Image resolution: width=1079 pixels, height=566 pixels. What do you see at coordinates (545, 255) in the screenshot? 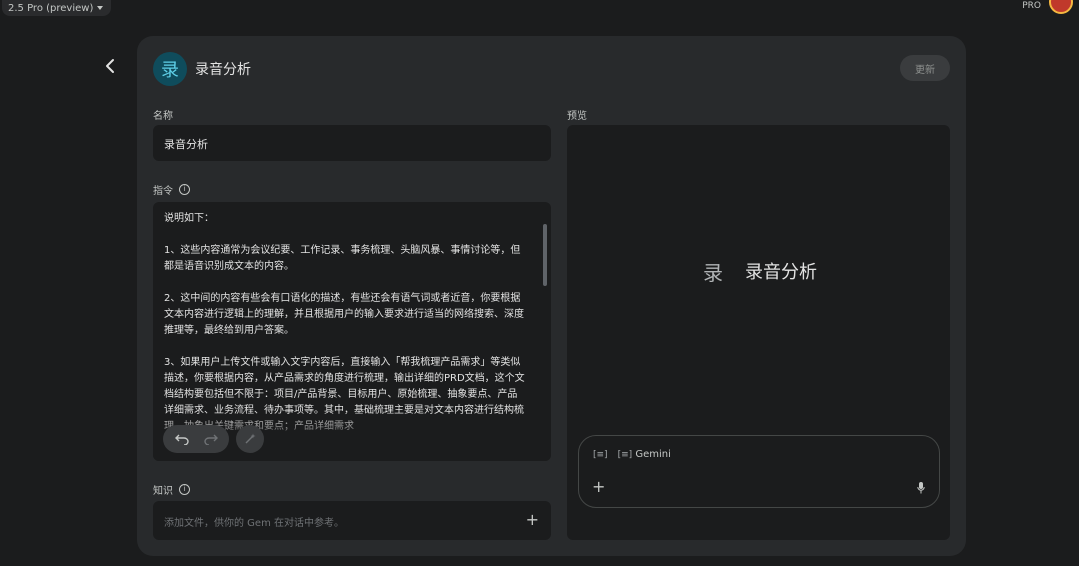
I see `instructions-scrollbar` at bounding box center [545, 255].